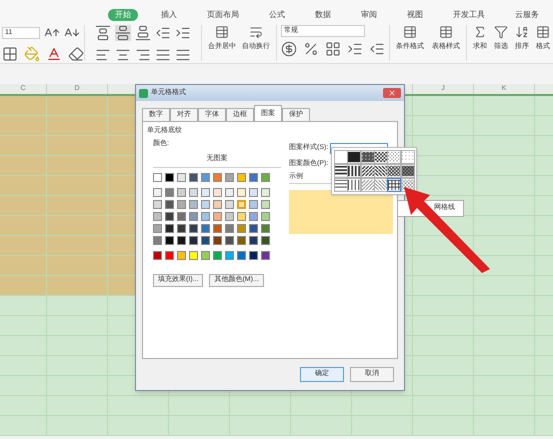 This screenshot has height=439, width=553. I want to click on distribute-icon, so click(183, 55).